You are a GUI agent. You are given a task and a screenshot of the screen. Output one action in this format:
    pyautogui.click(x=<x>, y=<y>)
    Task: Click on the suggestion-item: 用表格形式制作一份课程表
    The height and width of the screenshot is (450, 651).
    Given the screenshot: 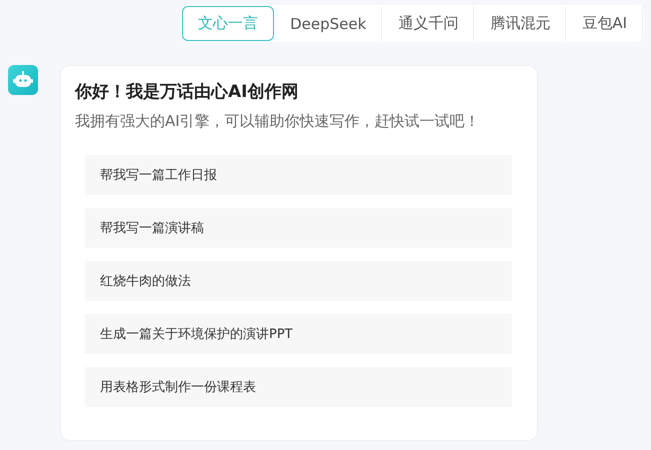 What is the action you would take?
    pyautogui.click(x=298, y=387)
    